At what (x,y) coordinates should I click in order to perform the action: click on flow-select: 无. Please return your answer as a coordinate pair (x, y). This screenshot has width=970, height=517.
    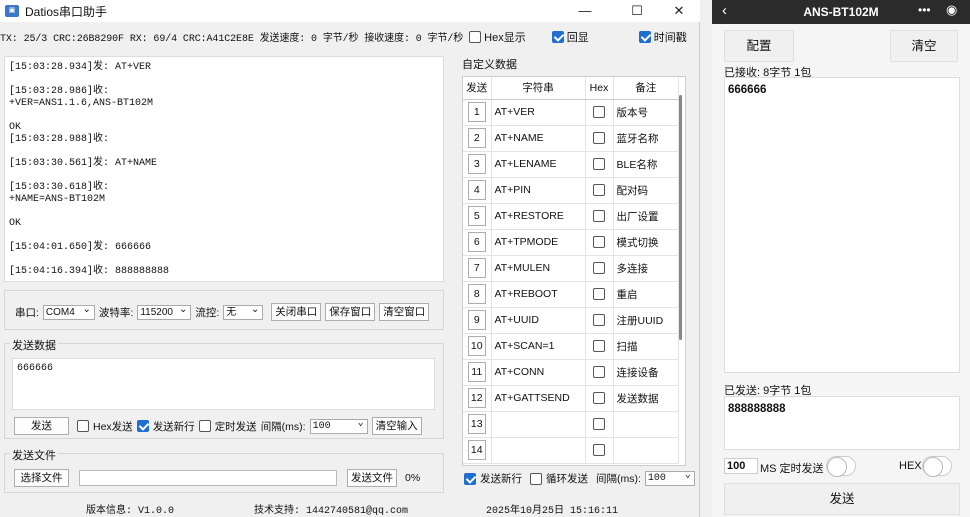
    Looking at the image, I should click on (243, 311).